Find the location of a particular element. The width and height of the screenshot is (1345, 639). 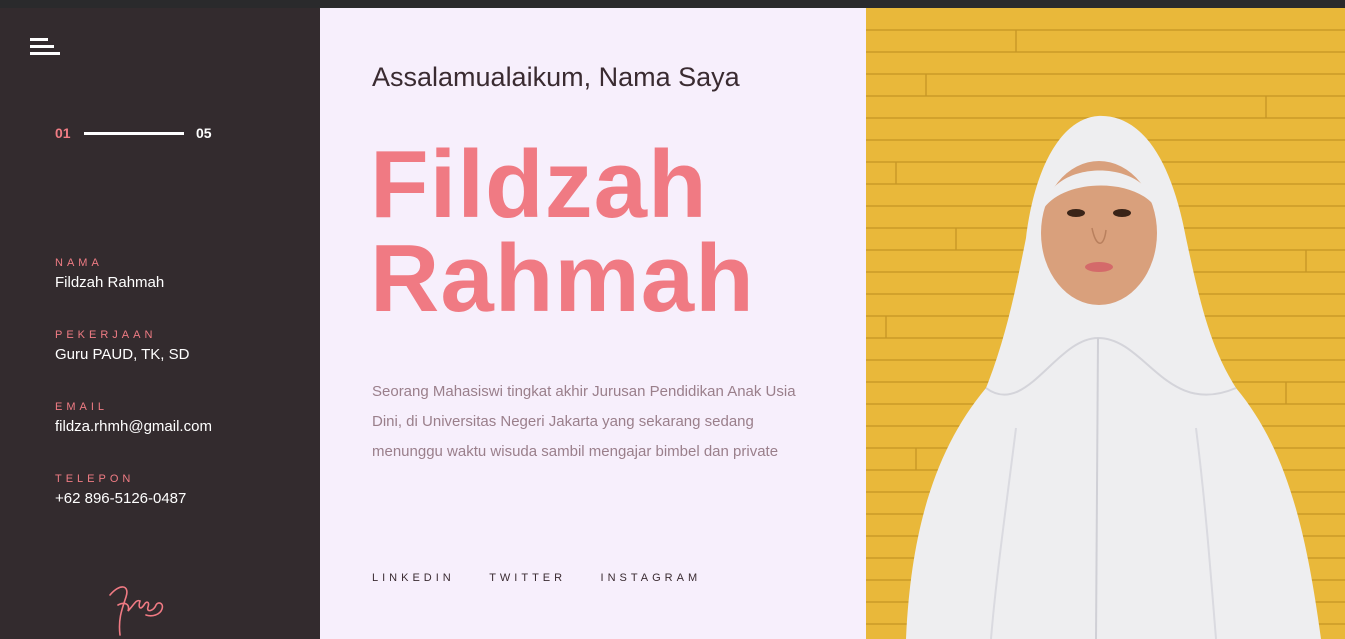

browser-top-strip is located at coordinates (672, 4).